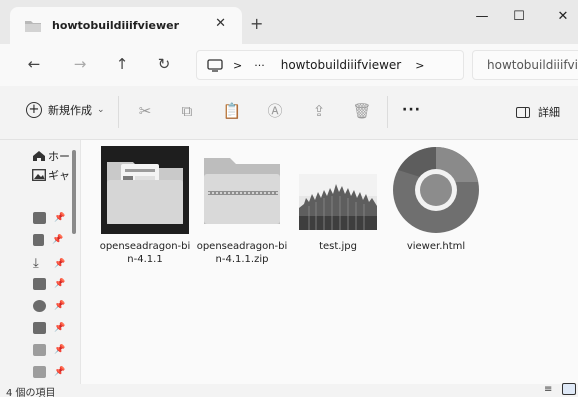 The height and width of the screenshot is (397, 578). What do you see at coordinates (341, 65) in the screenshot?
I see `breadcrumb-folder: howtobuildiiifviewer` at bounding box center [341, 65].